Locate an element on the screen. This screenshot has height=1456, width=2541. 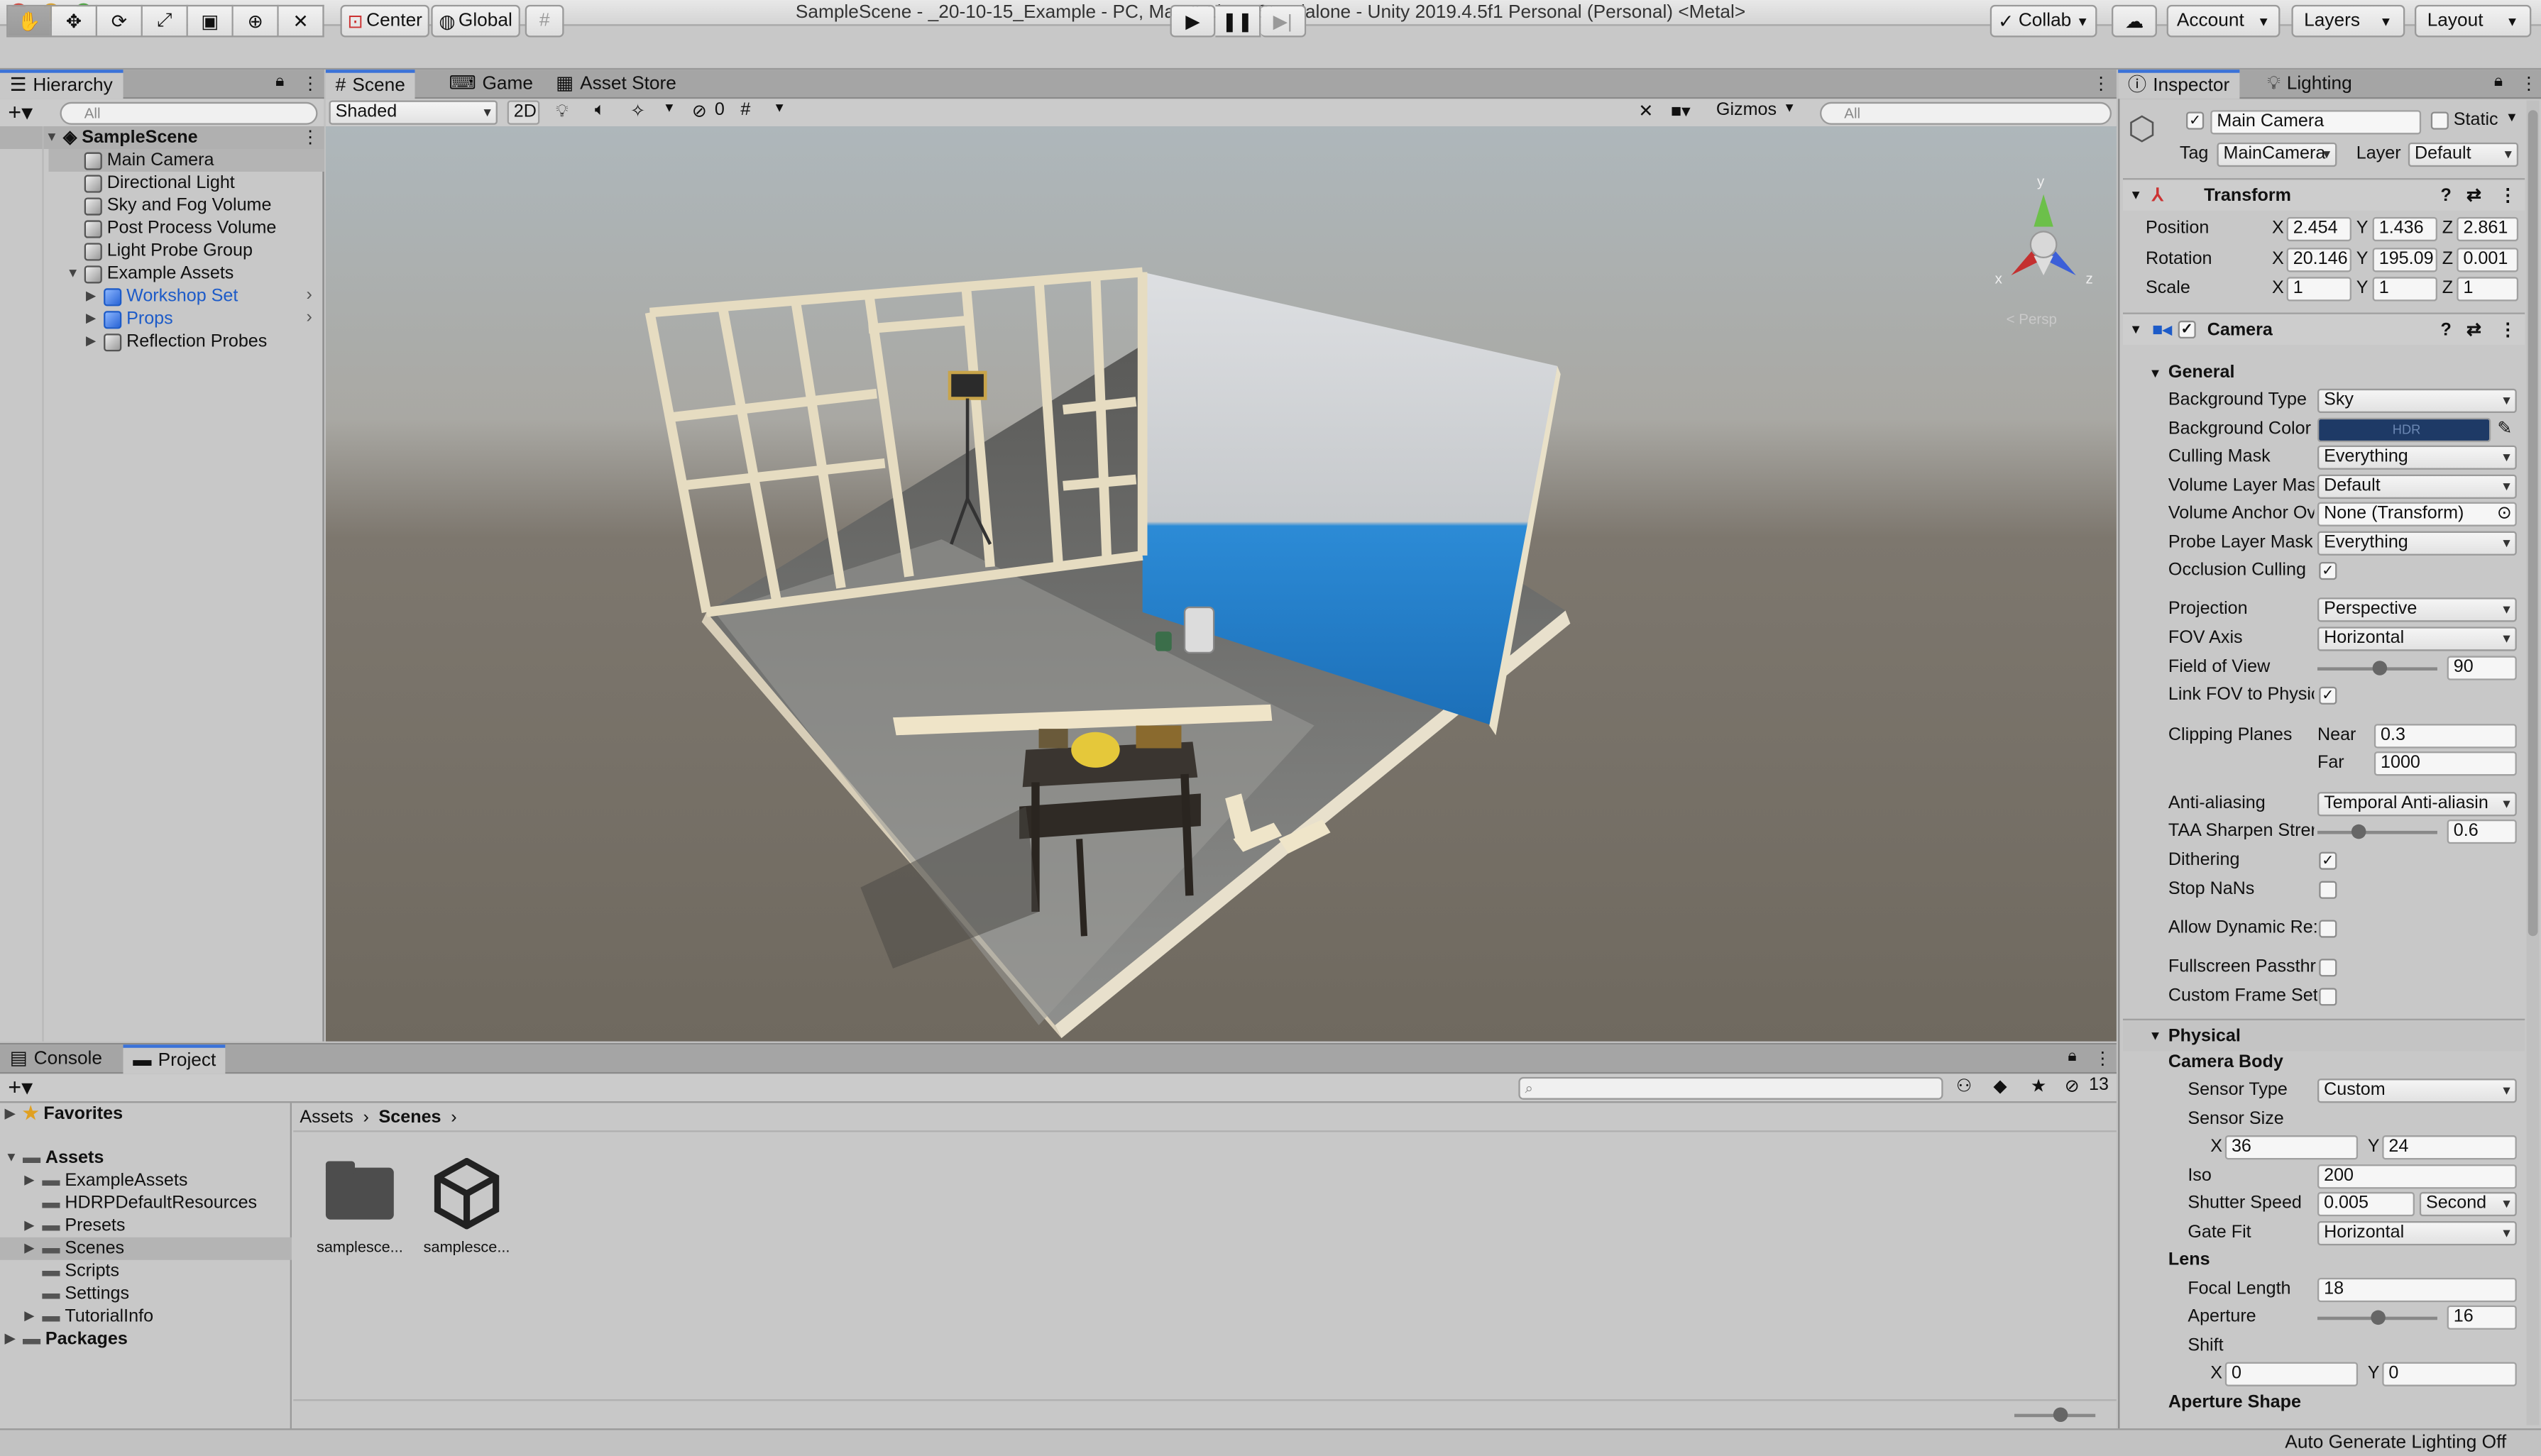
tab-console: ▤ Console is located at coordinates (56, 1059).